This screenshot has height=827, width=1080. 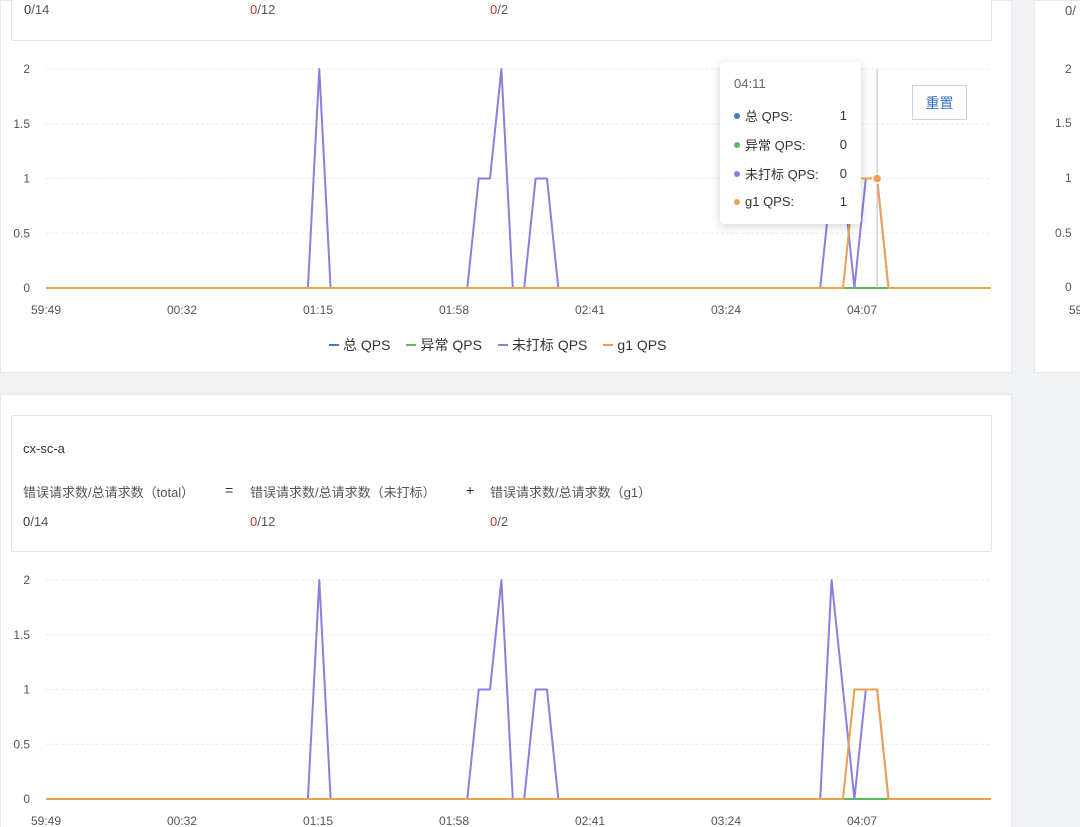 What do you see at coordinates (1068, 178) in the screenshot?
I see `adjacent-ytick: 1` at bounding box center [1068, 178].